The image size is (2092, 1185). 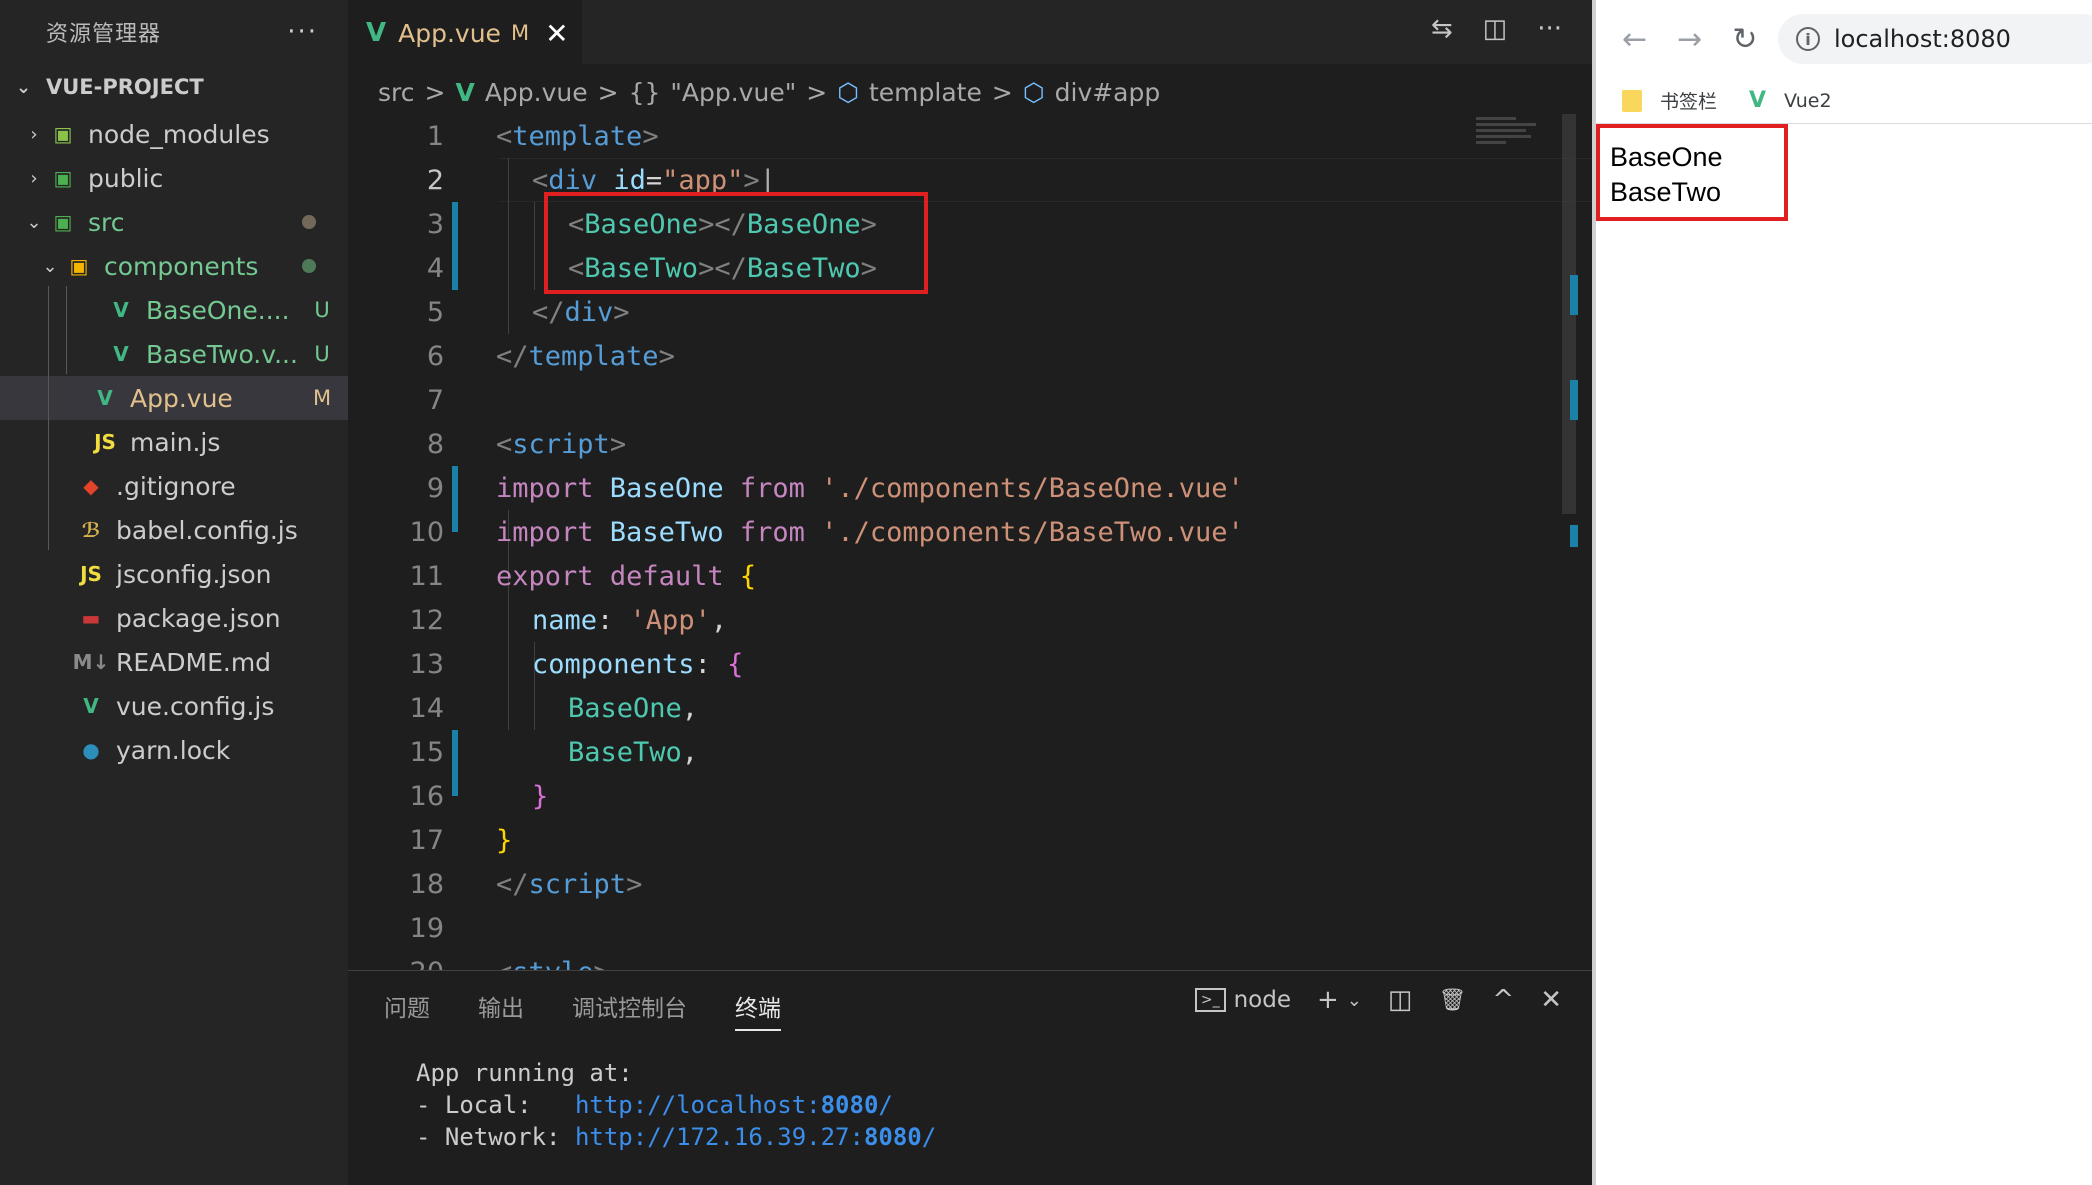 I want to click on tree-item-label: vue.config.js, so click(x=195, y=706).